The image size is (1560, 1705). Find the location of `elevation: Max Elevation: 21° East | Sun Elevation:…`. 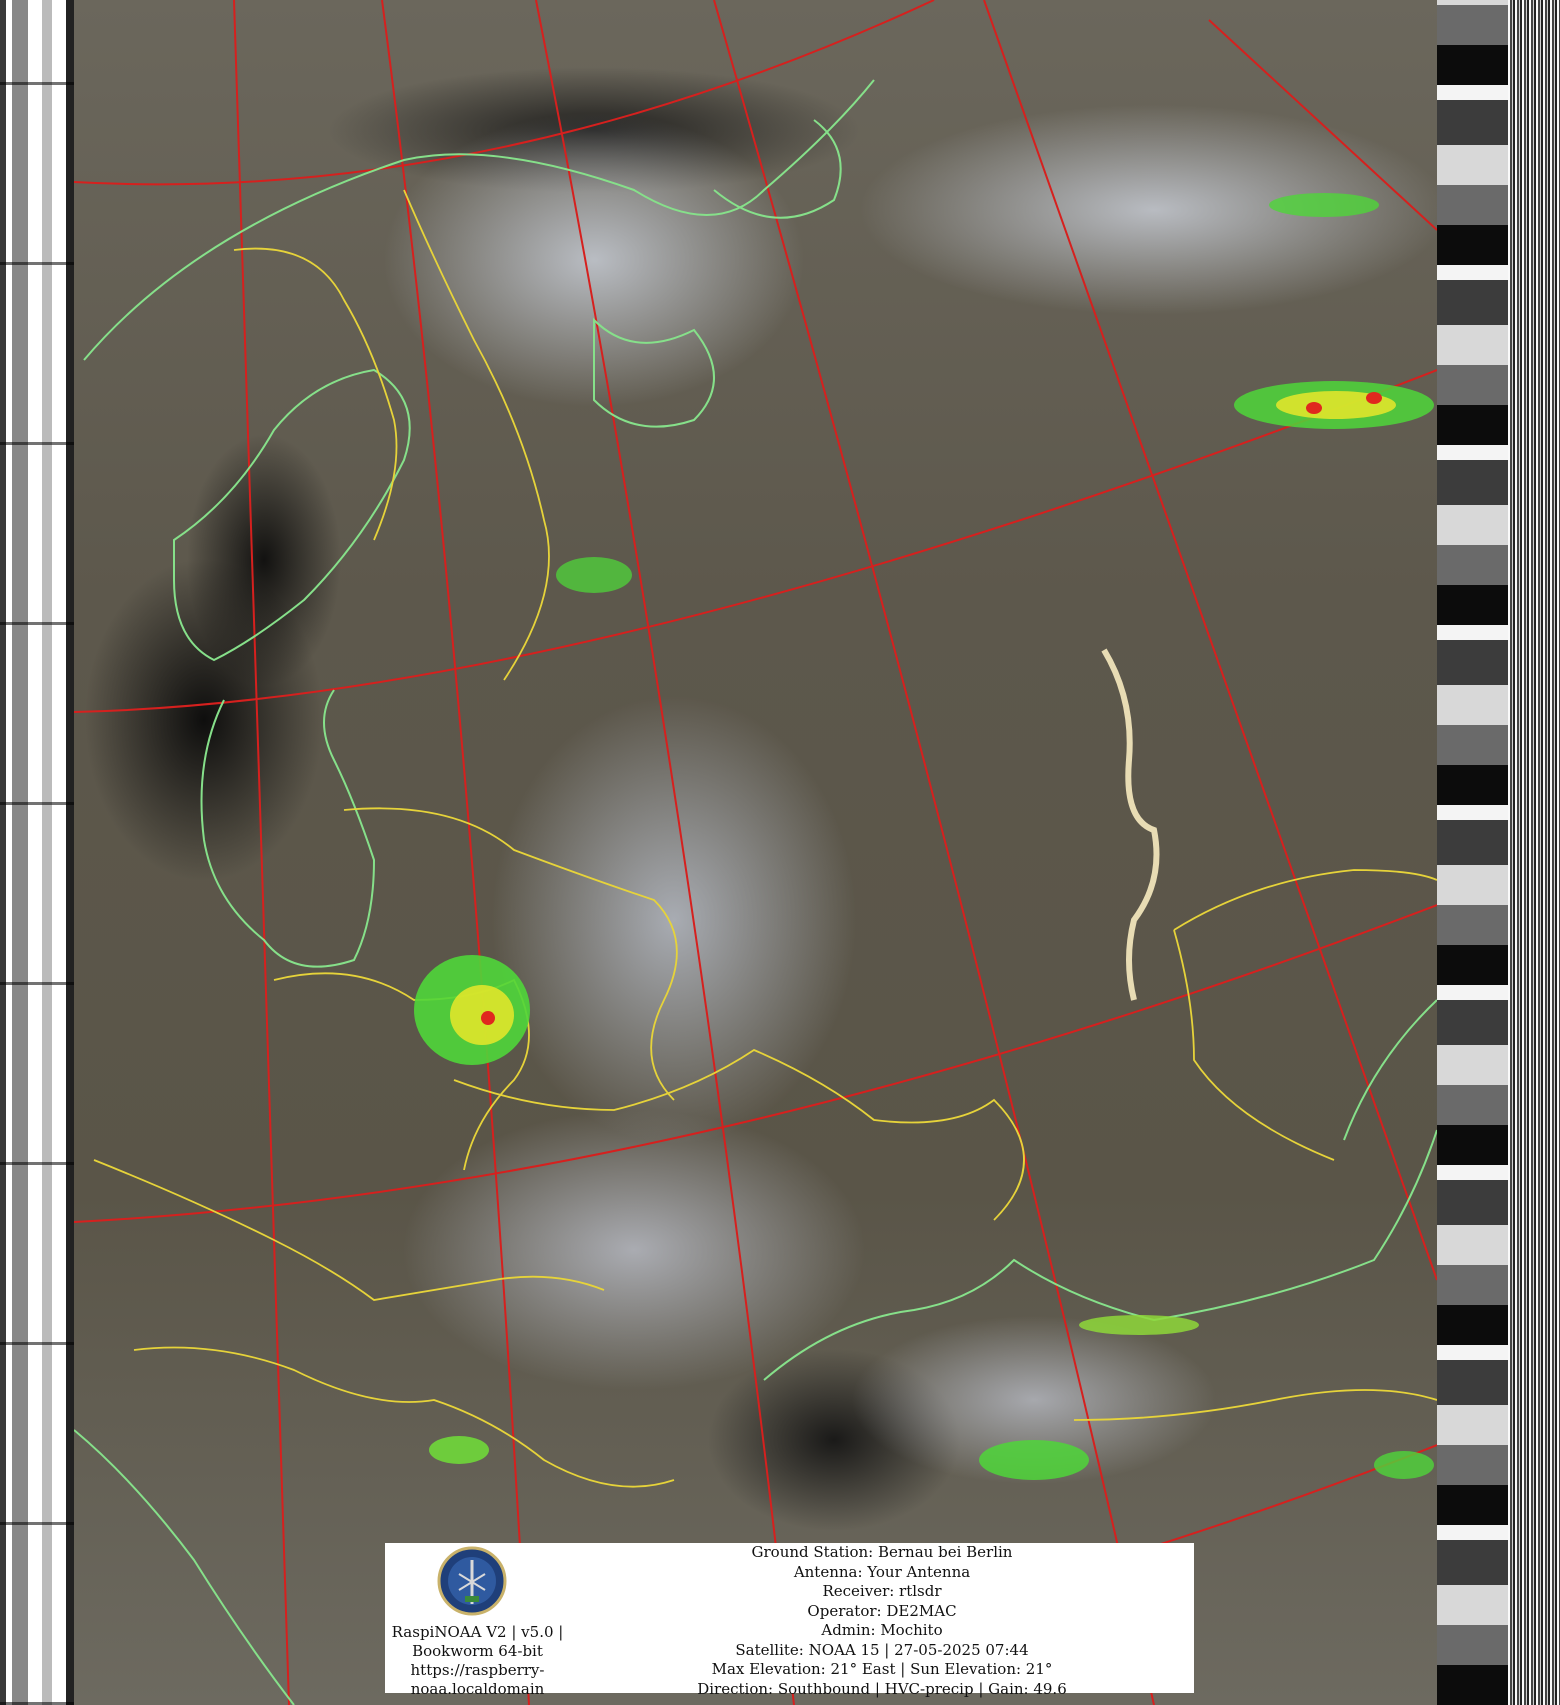

elevation: Max Elevation: 21° East | Sun Elevation:… is located at coordinates (882, 1669).